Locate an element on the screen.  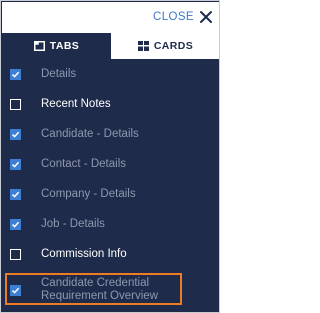
card-option-company-details: Company - Details is located at coordinates (110, 194).